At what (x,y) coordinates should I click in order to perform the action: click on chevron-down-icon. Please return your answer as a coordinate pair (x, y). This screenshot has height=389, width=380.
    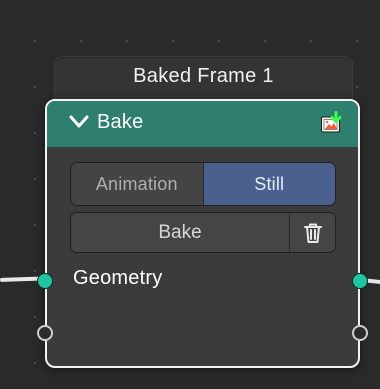
    Looking at the image, I should click on (79, 122).